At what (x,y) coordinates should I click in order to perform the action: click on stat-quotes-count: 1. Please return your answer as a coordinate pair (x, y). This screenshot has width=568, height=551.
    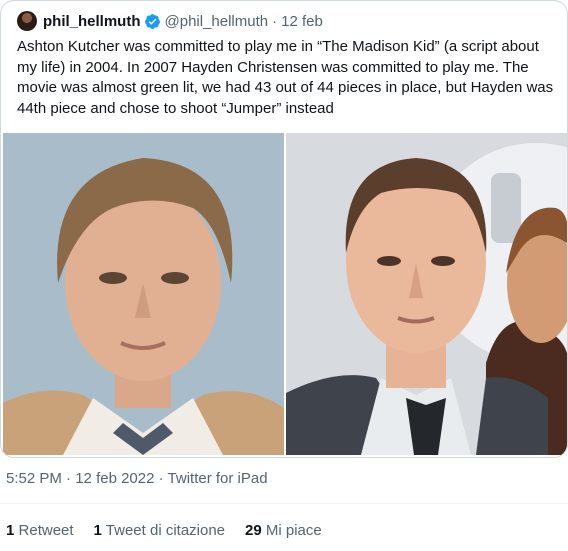
    Looking at the image, I should click on (97, 530).